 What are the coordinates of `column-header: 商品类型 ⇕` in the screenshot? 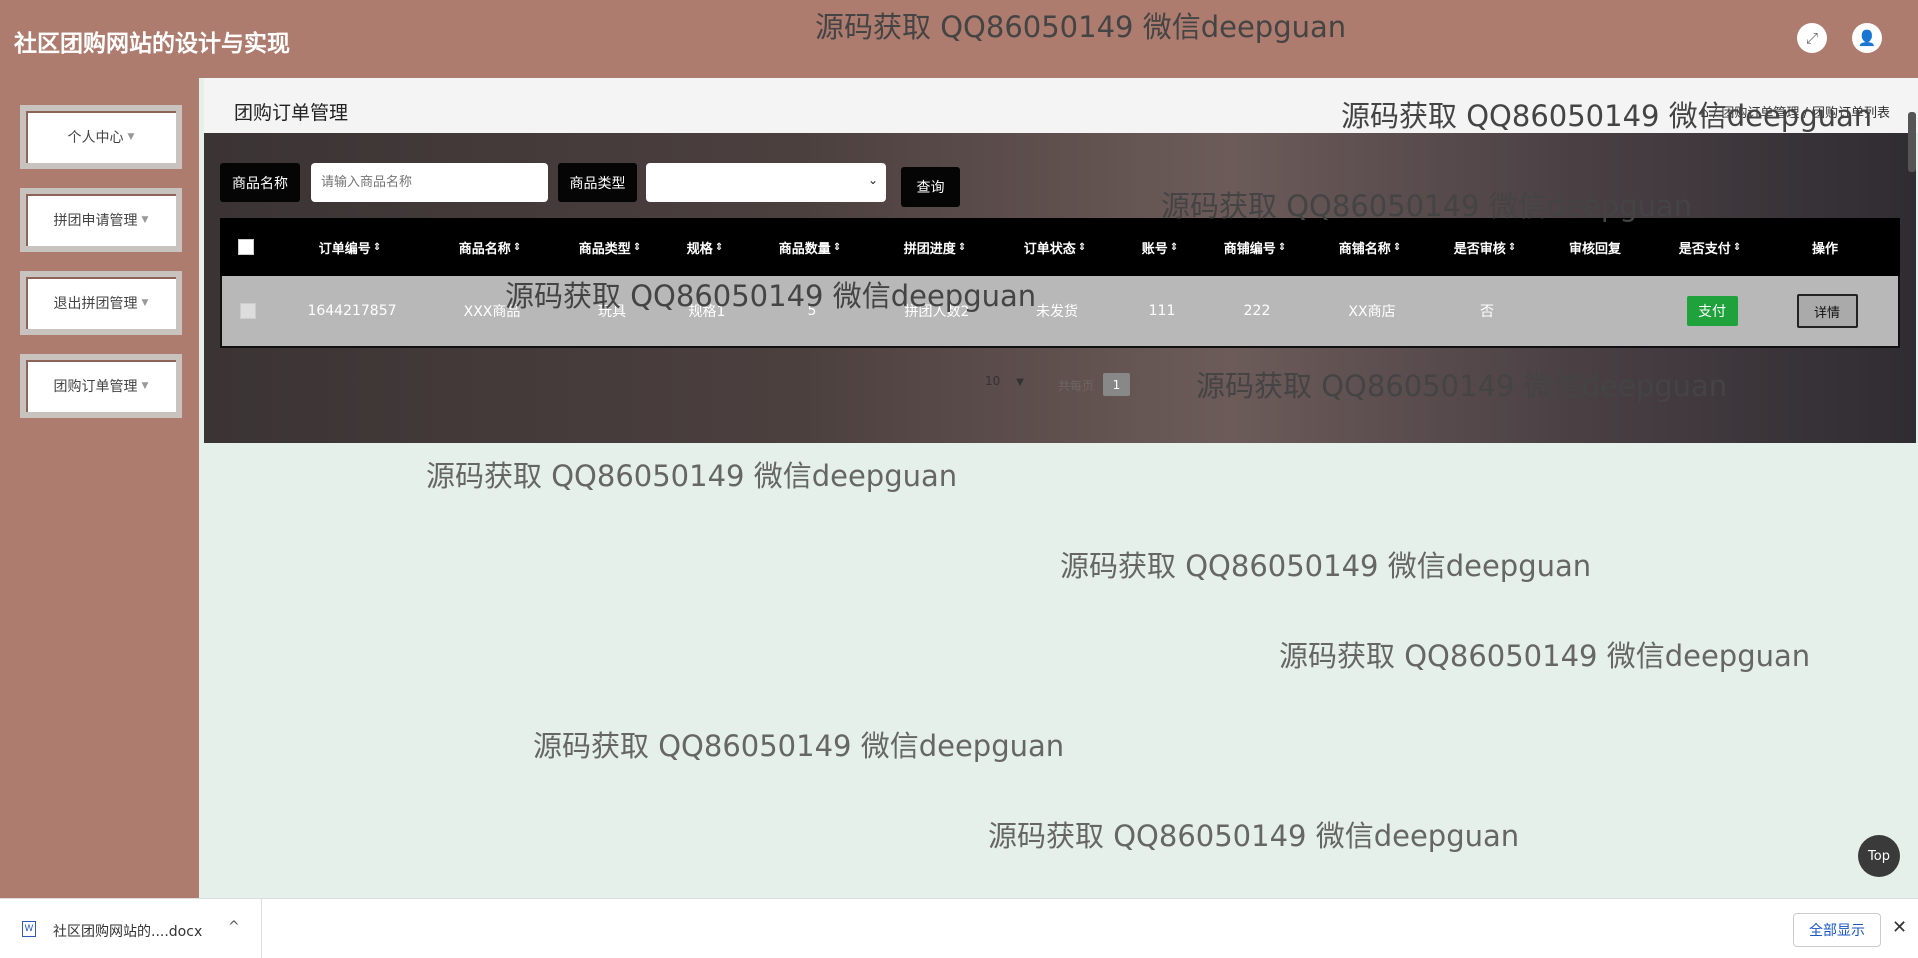 It's located at (610, 247).